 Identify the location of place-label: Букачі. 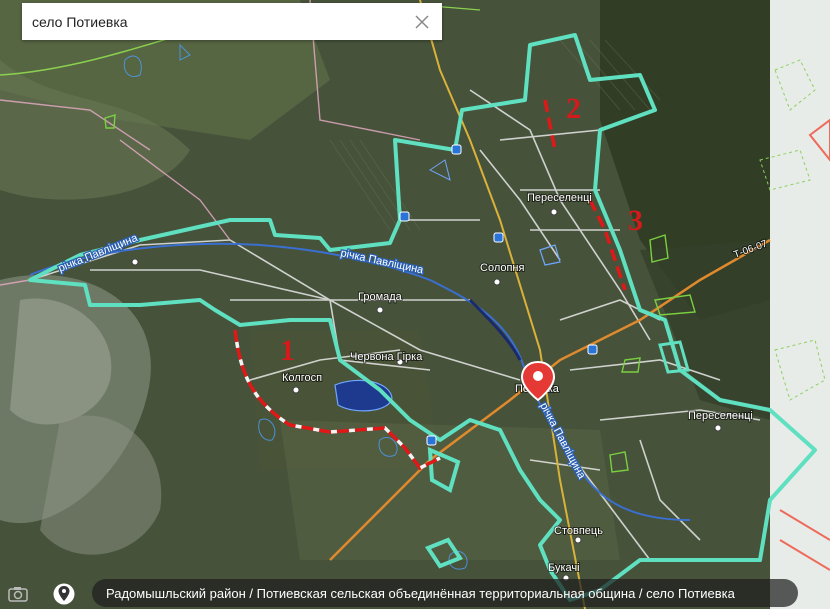
(564, 568).